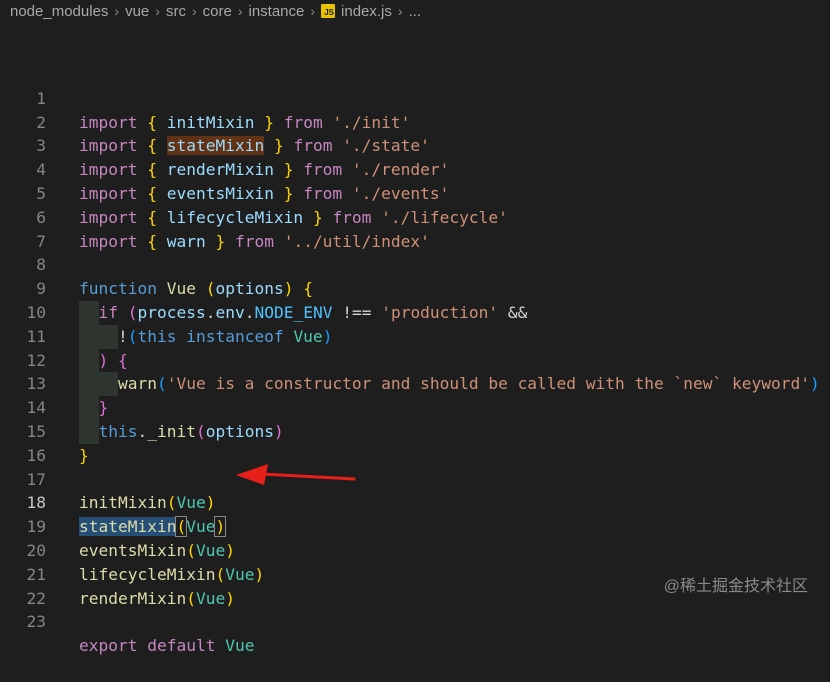 The height and width of the screenshot is (682, 830). I want to click on code-line: 13 }, so click(415, 384).